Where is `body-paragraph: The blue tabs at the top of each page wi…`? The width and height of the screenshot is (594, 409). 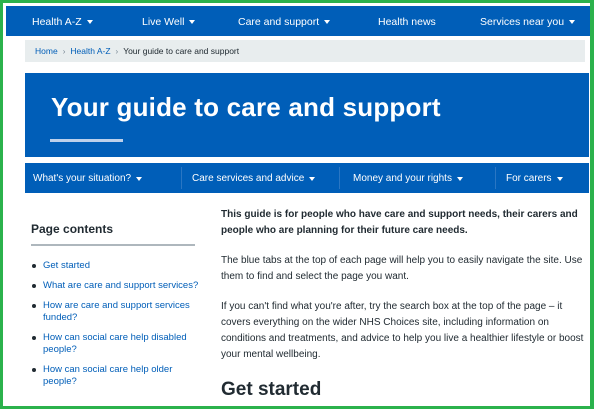 body-paragraph: The blue tabs at the top of each page wi… is located at coordinates (402, 268).